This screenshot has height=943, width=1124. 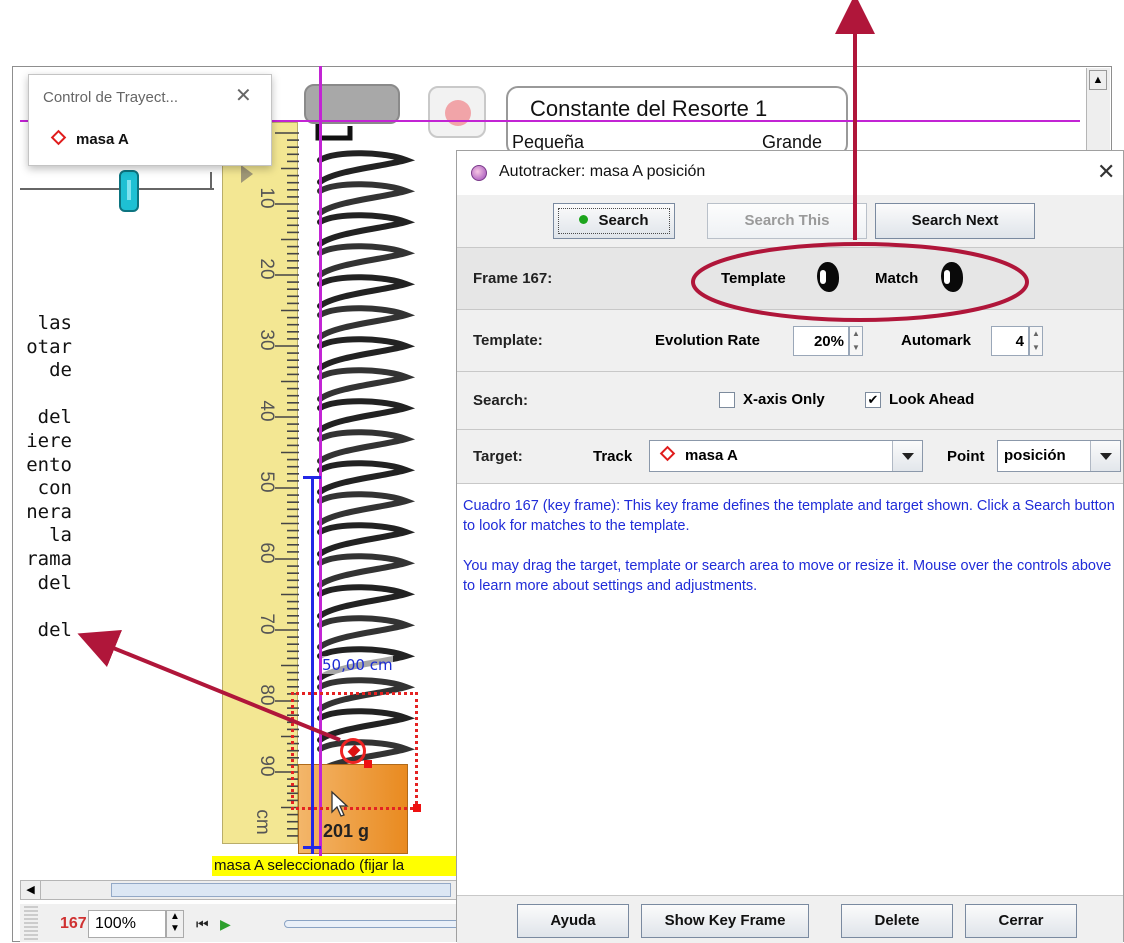 I want to click on scroll-left-icon: ◀, so click(x=31, y=890).